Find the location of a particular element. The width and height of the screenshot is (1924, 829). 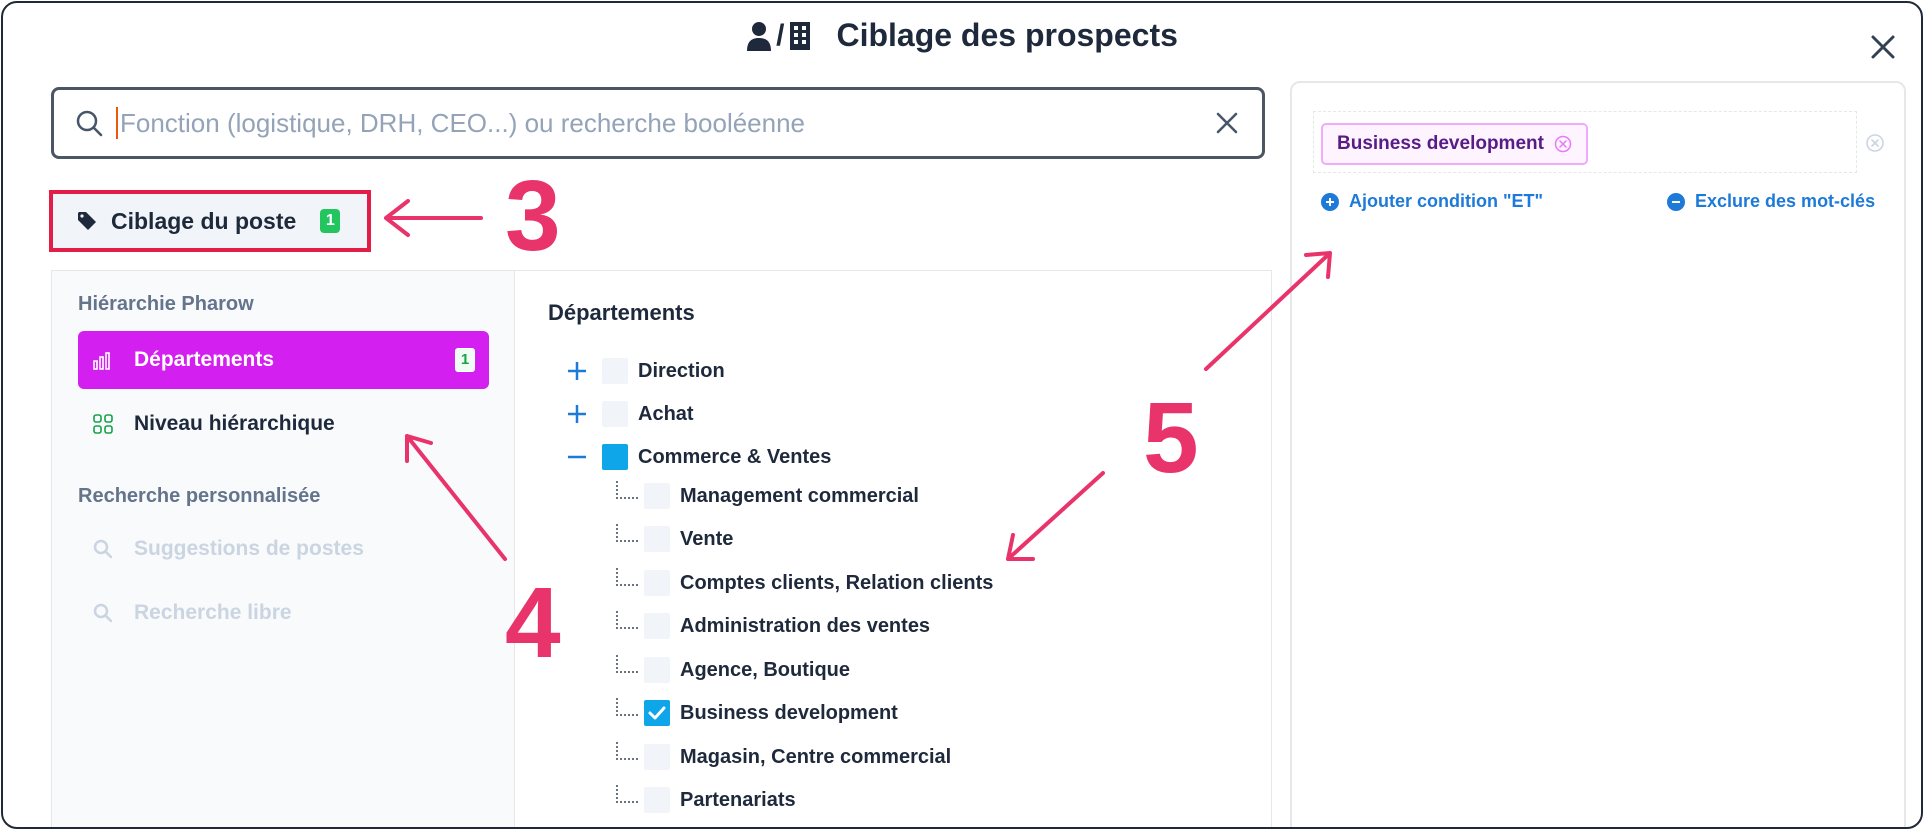

tree-child-agence-boutique: Agence, Boutique is located at coordinates (747, 670).